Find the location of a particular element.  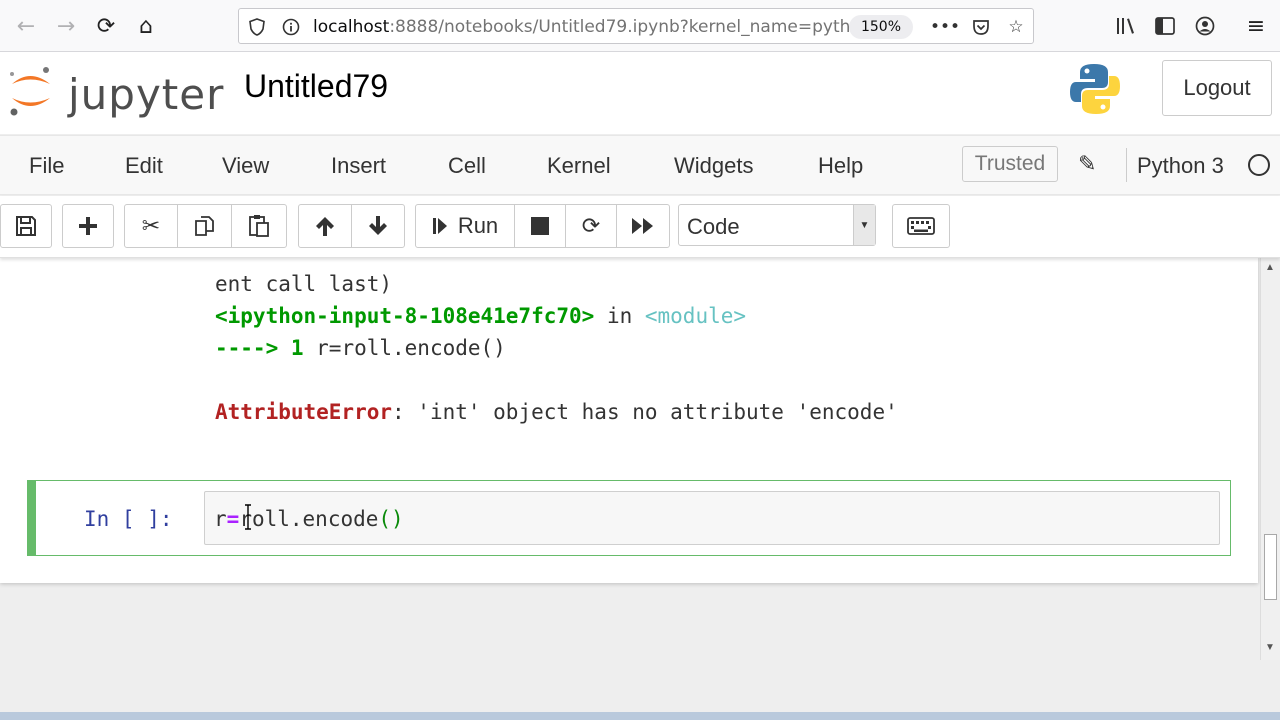

copy-button is located at coordinates (204, 226).